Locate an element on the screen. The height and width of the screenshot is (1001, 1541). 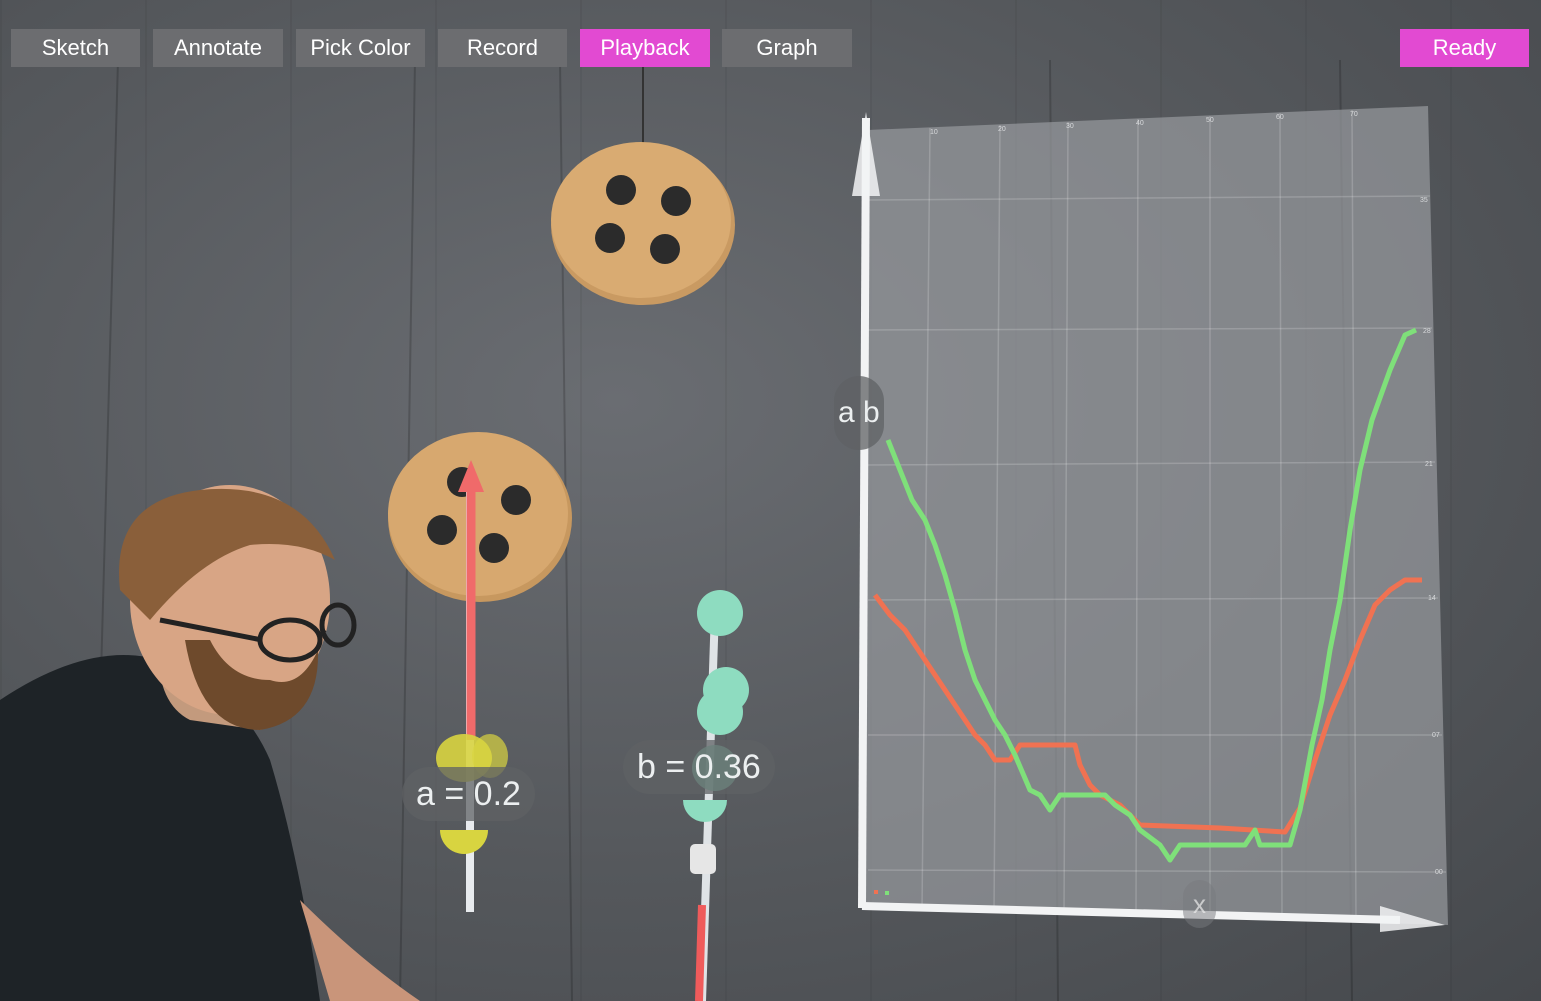
y-tick: 28 is located at coordinates (1427, 331).